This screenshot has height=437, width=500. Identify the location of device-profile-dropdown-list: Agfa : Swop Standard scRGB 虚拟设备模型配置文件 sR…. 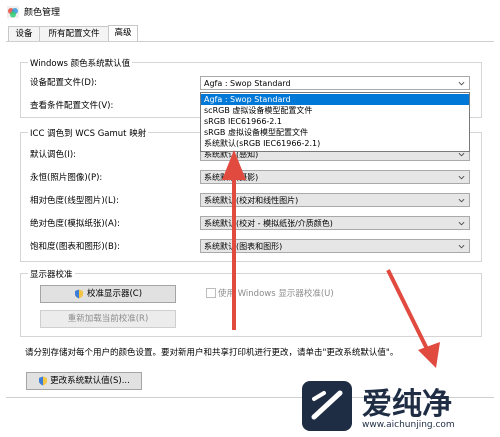
(335, 122).